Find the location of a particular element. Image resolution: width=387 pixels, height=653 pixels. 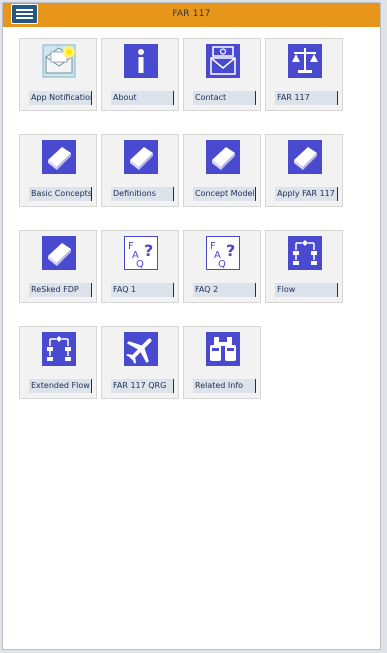

info-icon is located at coordinates (141, 61).